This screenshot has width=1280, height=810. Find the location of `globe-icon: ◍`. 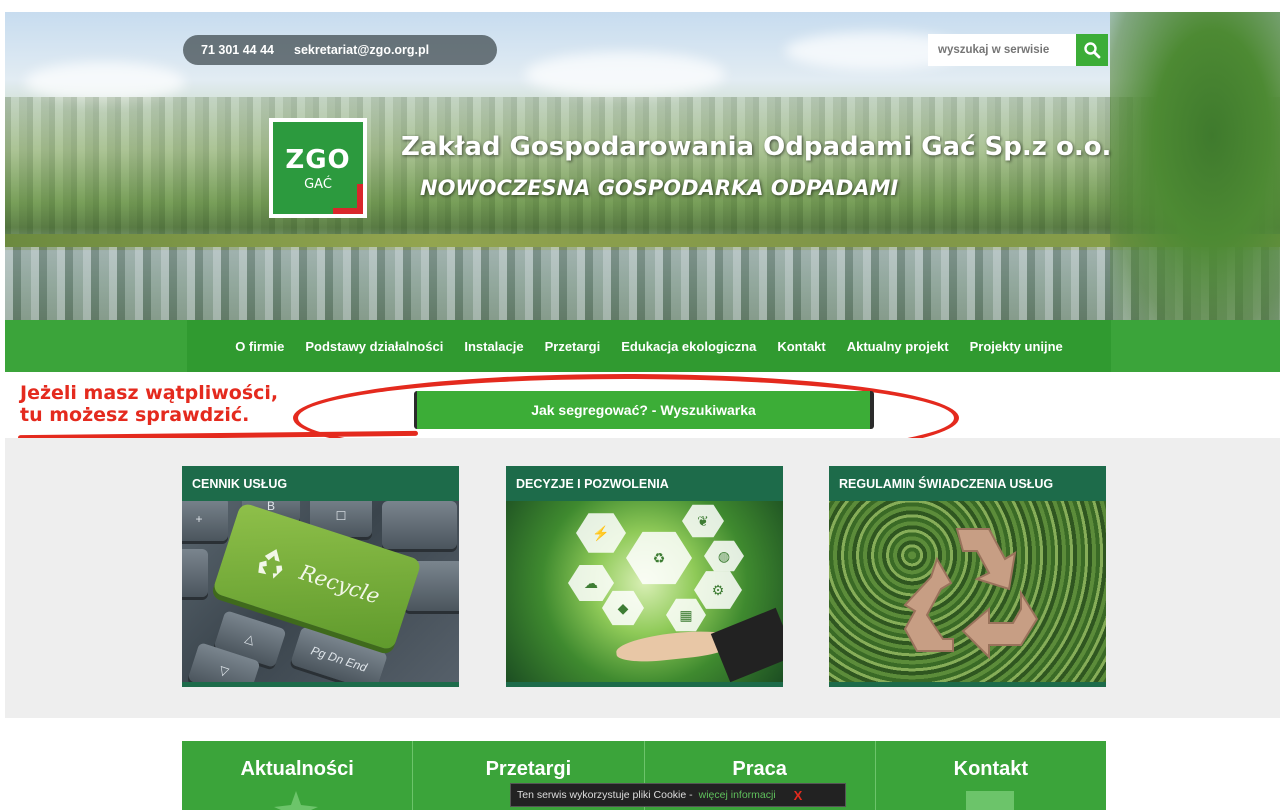

globe-icon: ◍ is located at coordinates (724, 556).